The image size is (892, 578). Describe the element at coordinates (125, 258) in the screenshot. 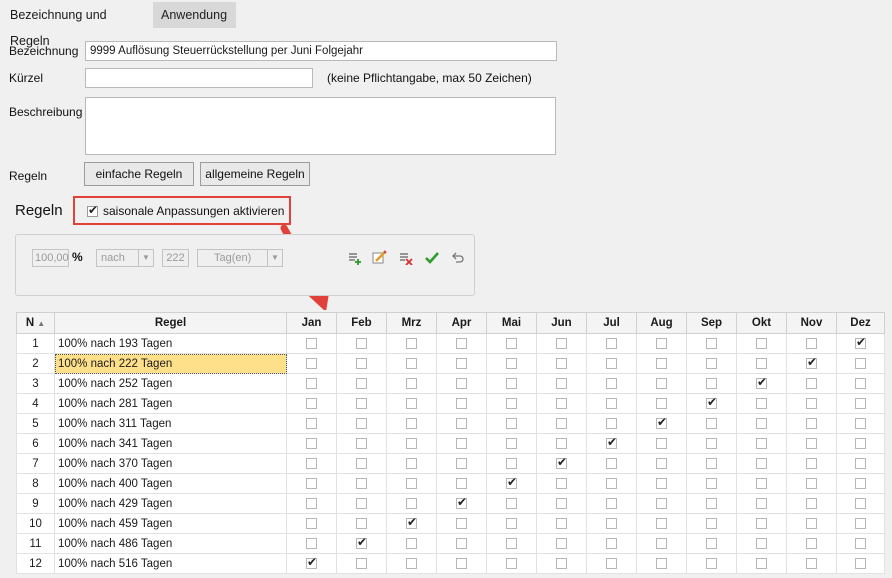

I see `nach-select: nach ▼` at that location.